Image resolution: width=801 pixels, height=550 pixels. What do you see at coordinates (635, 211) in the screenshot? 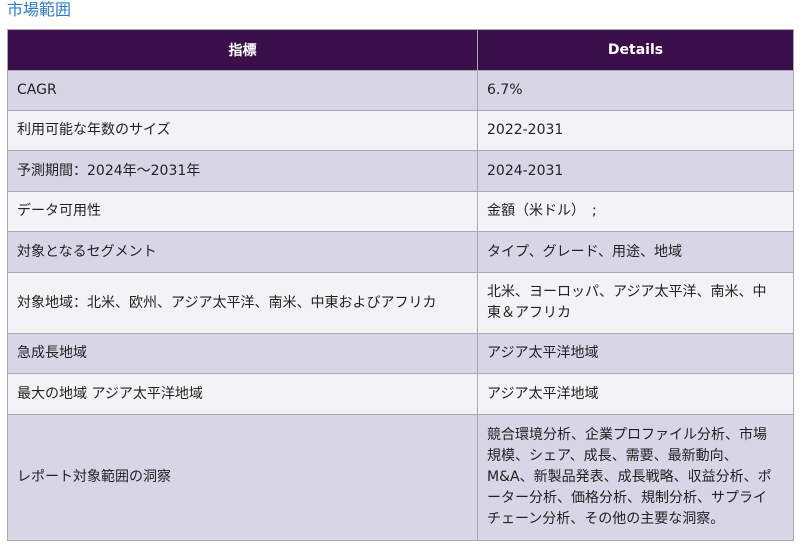
I see `row-details: 金額（米ドル） ;` at bounding box center [635, 211].